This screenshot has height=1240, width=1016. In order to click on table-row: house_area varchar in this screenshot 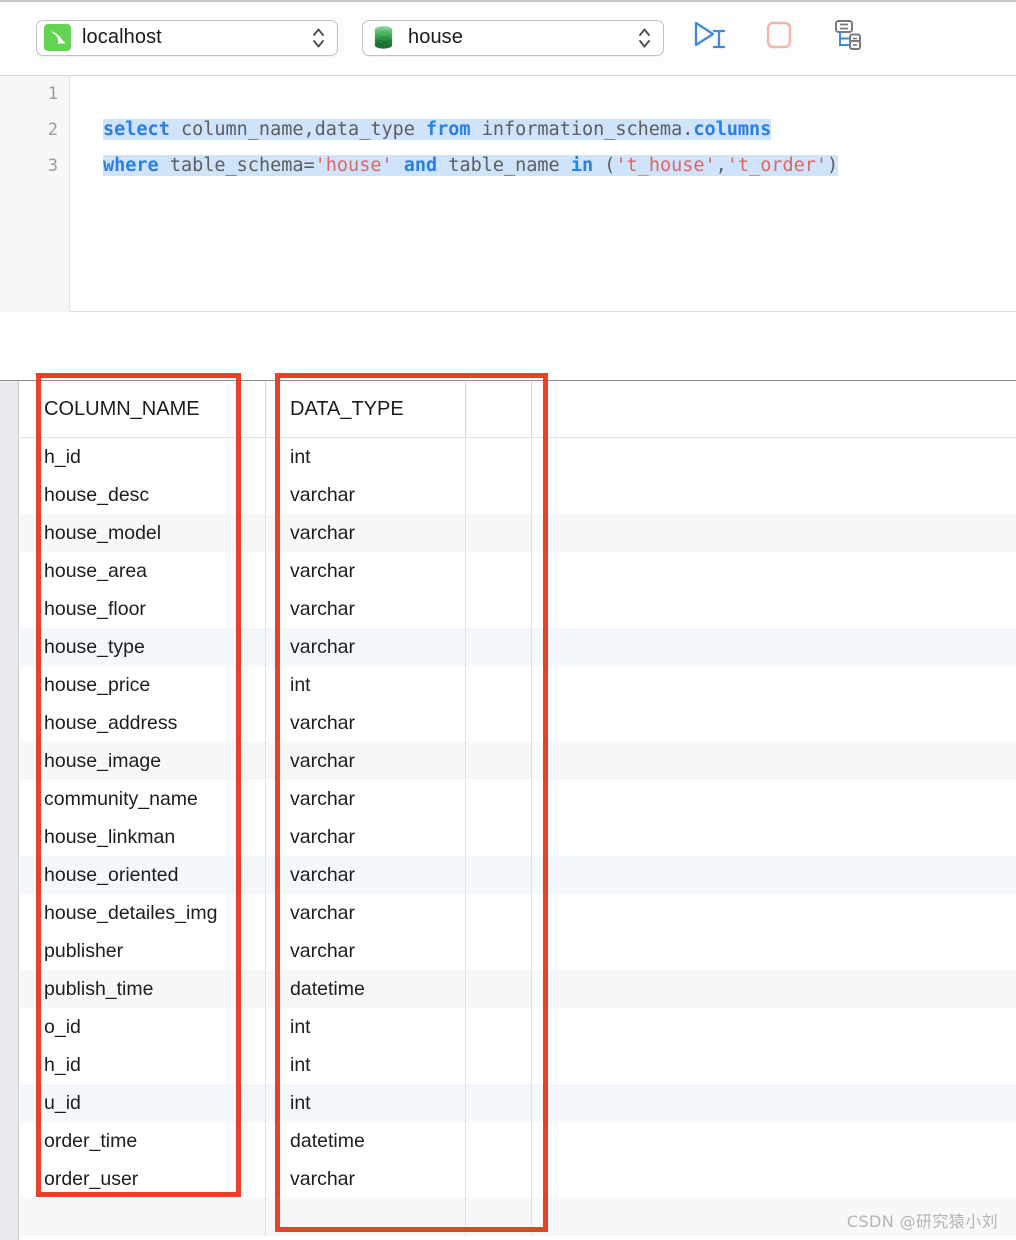, I will do `click(518, 571)`.